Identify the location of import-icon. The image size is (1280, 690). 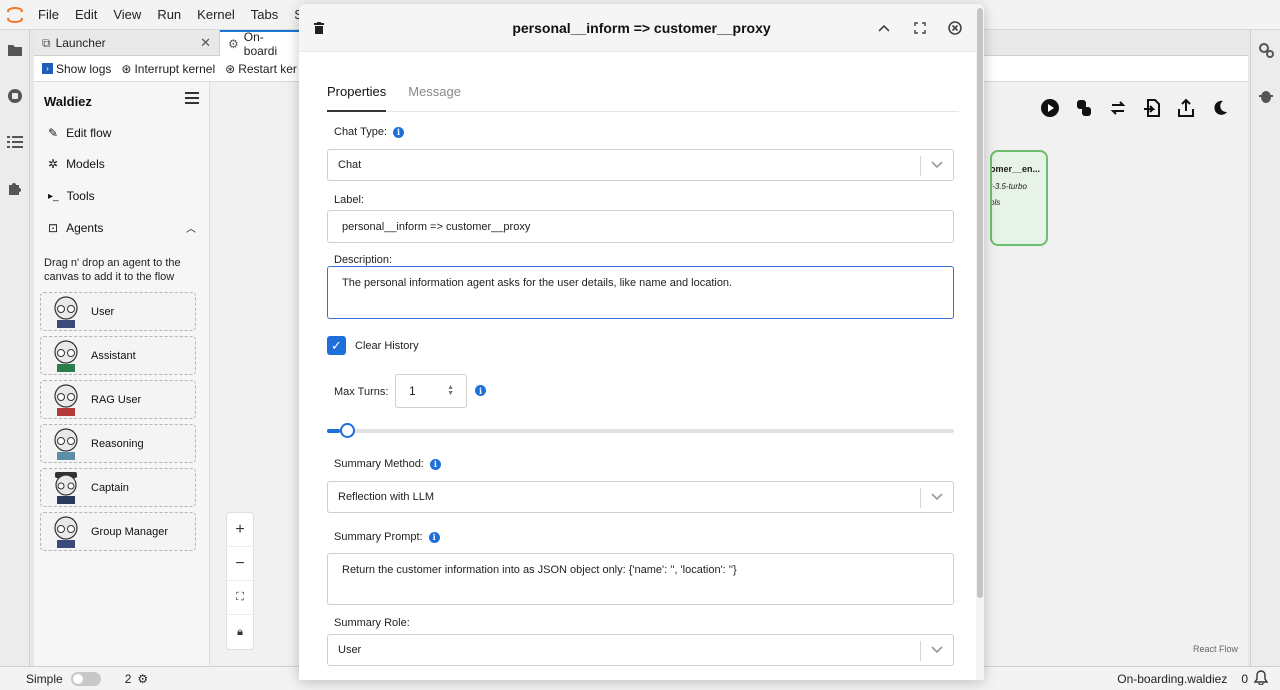
(1152, 109).